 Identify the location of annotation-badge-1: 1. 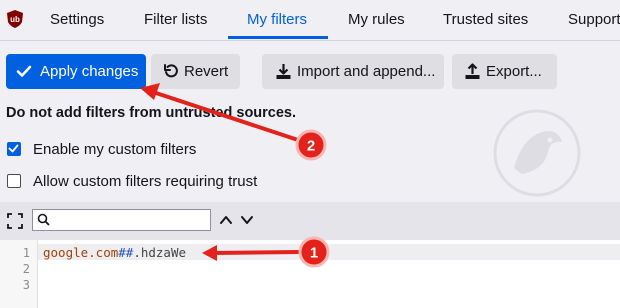
(314, 252).